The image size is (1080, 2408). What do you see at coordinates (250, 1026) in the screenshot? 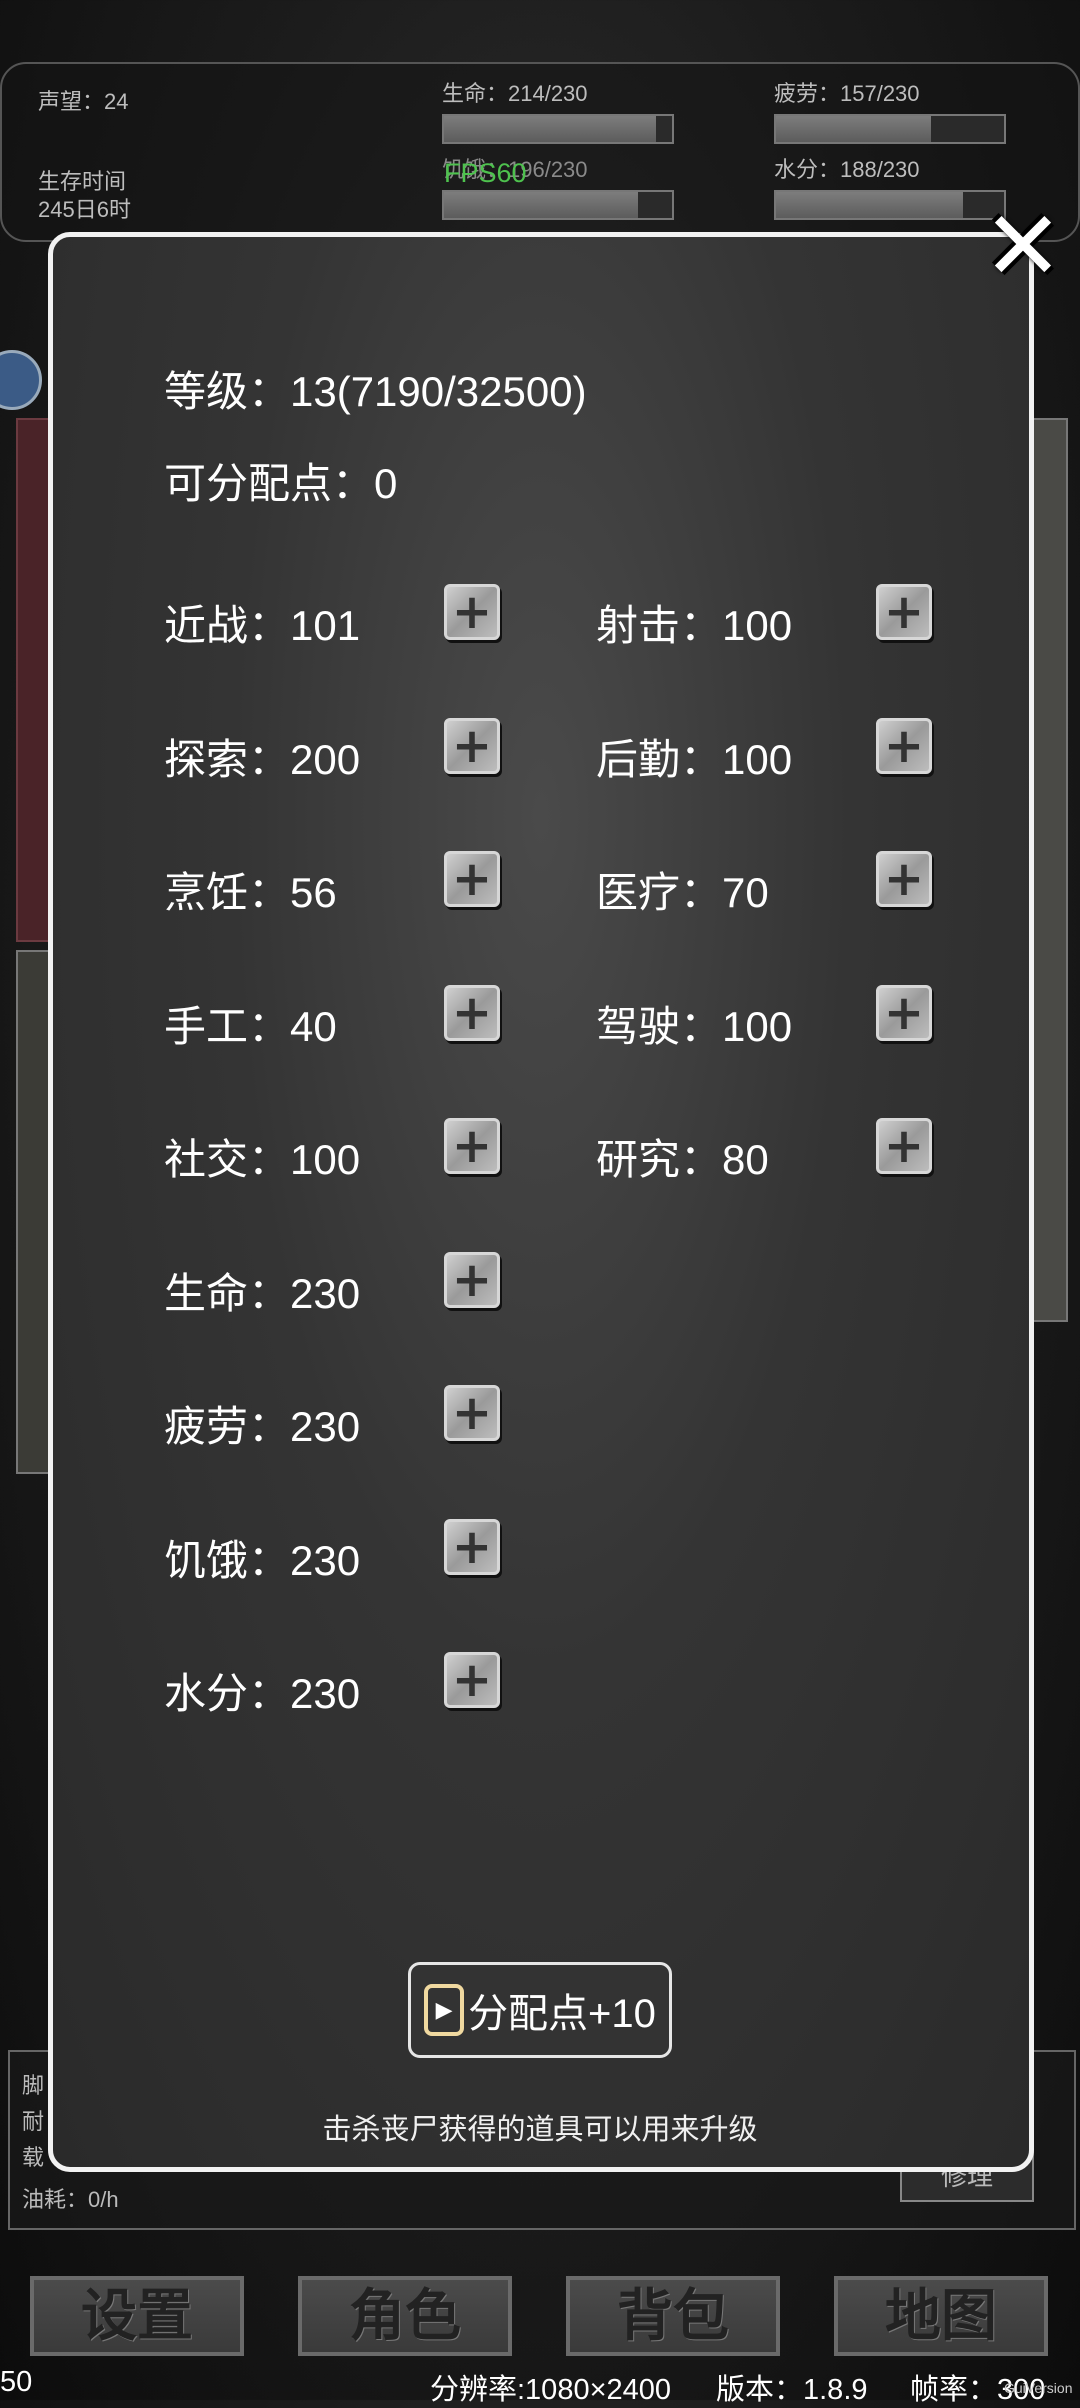
I see `attribute-label: 手工：40` at bounding box center [250, 1026].